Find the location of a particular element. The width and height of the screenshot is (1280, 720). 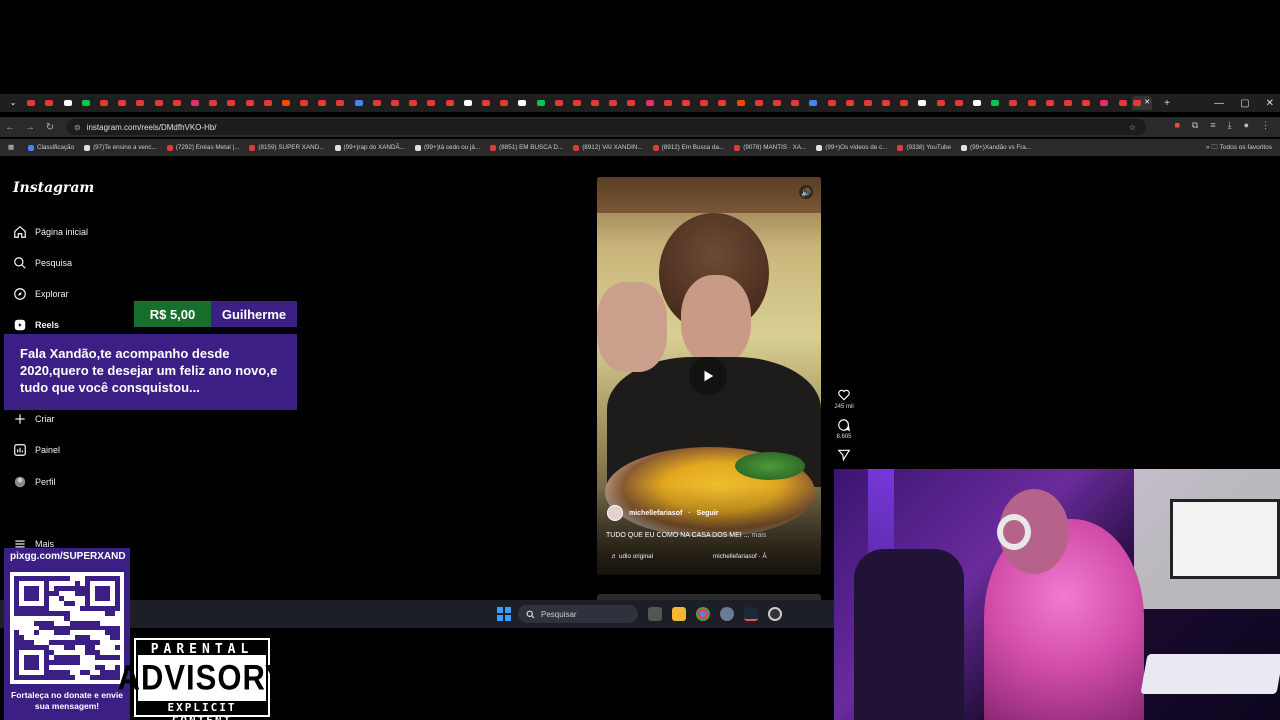

reel-audio: ♬ udio original michellefariasof · Á is located at coordinates (689, 556).